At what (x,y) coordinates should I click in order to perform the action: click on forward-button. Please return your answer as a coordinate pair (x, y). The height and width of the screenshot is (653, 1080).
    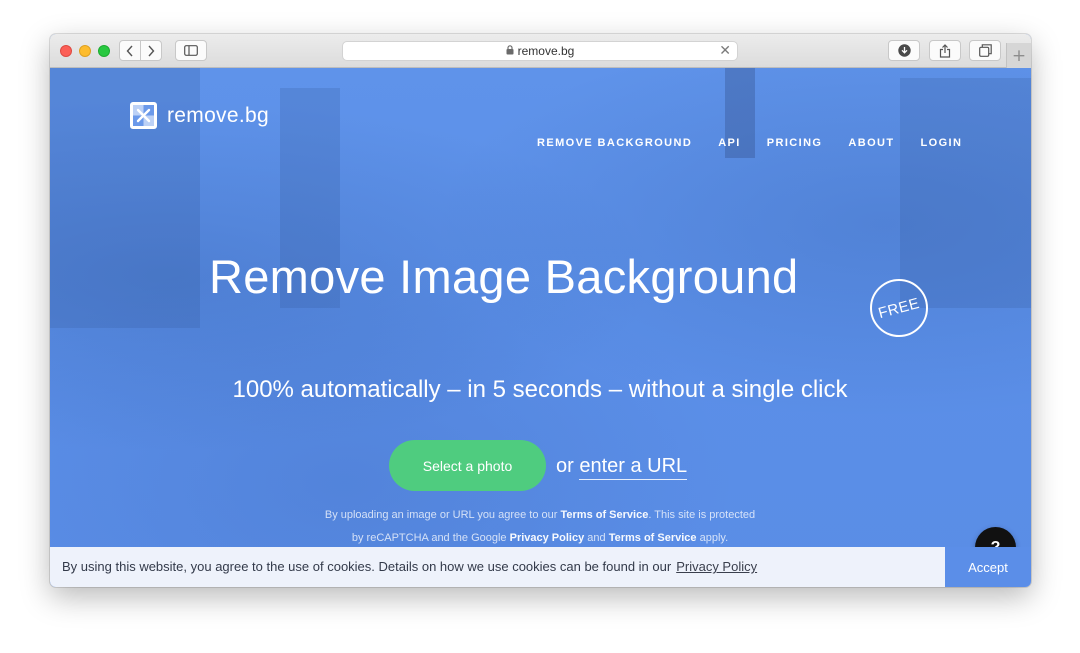
    Looking at the image, I should click on (151, 50).